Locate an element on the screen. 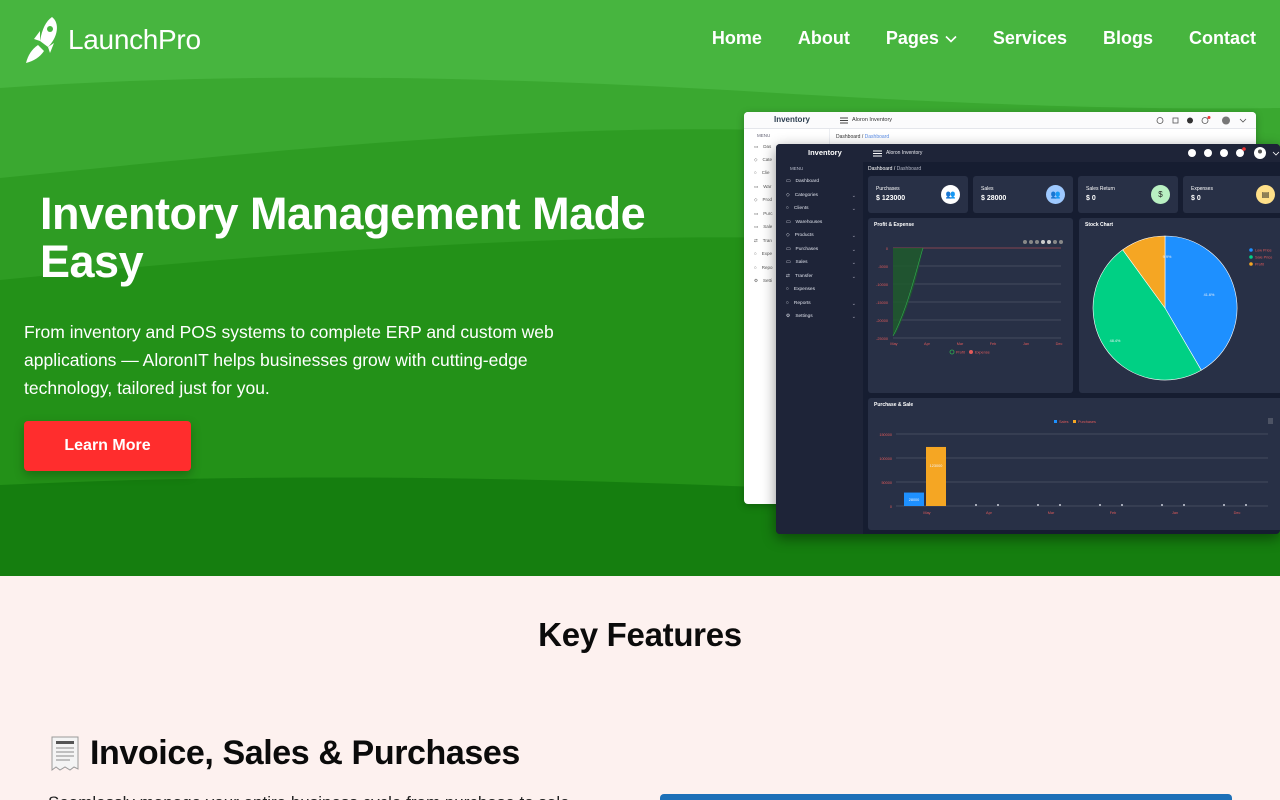  dark-breadcrumb-root: Dashboard / is located at coordinates (882, 169).